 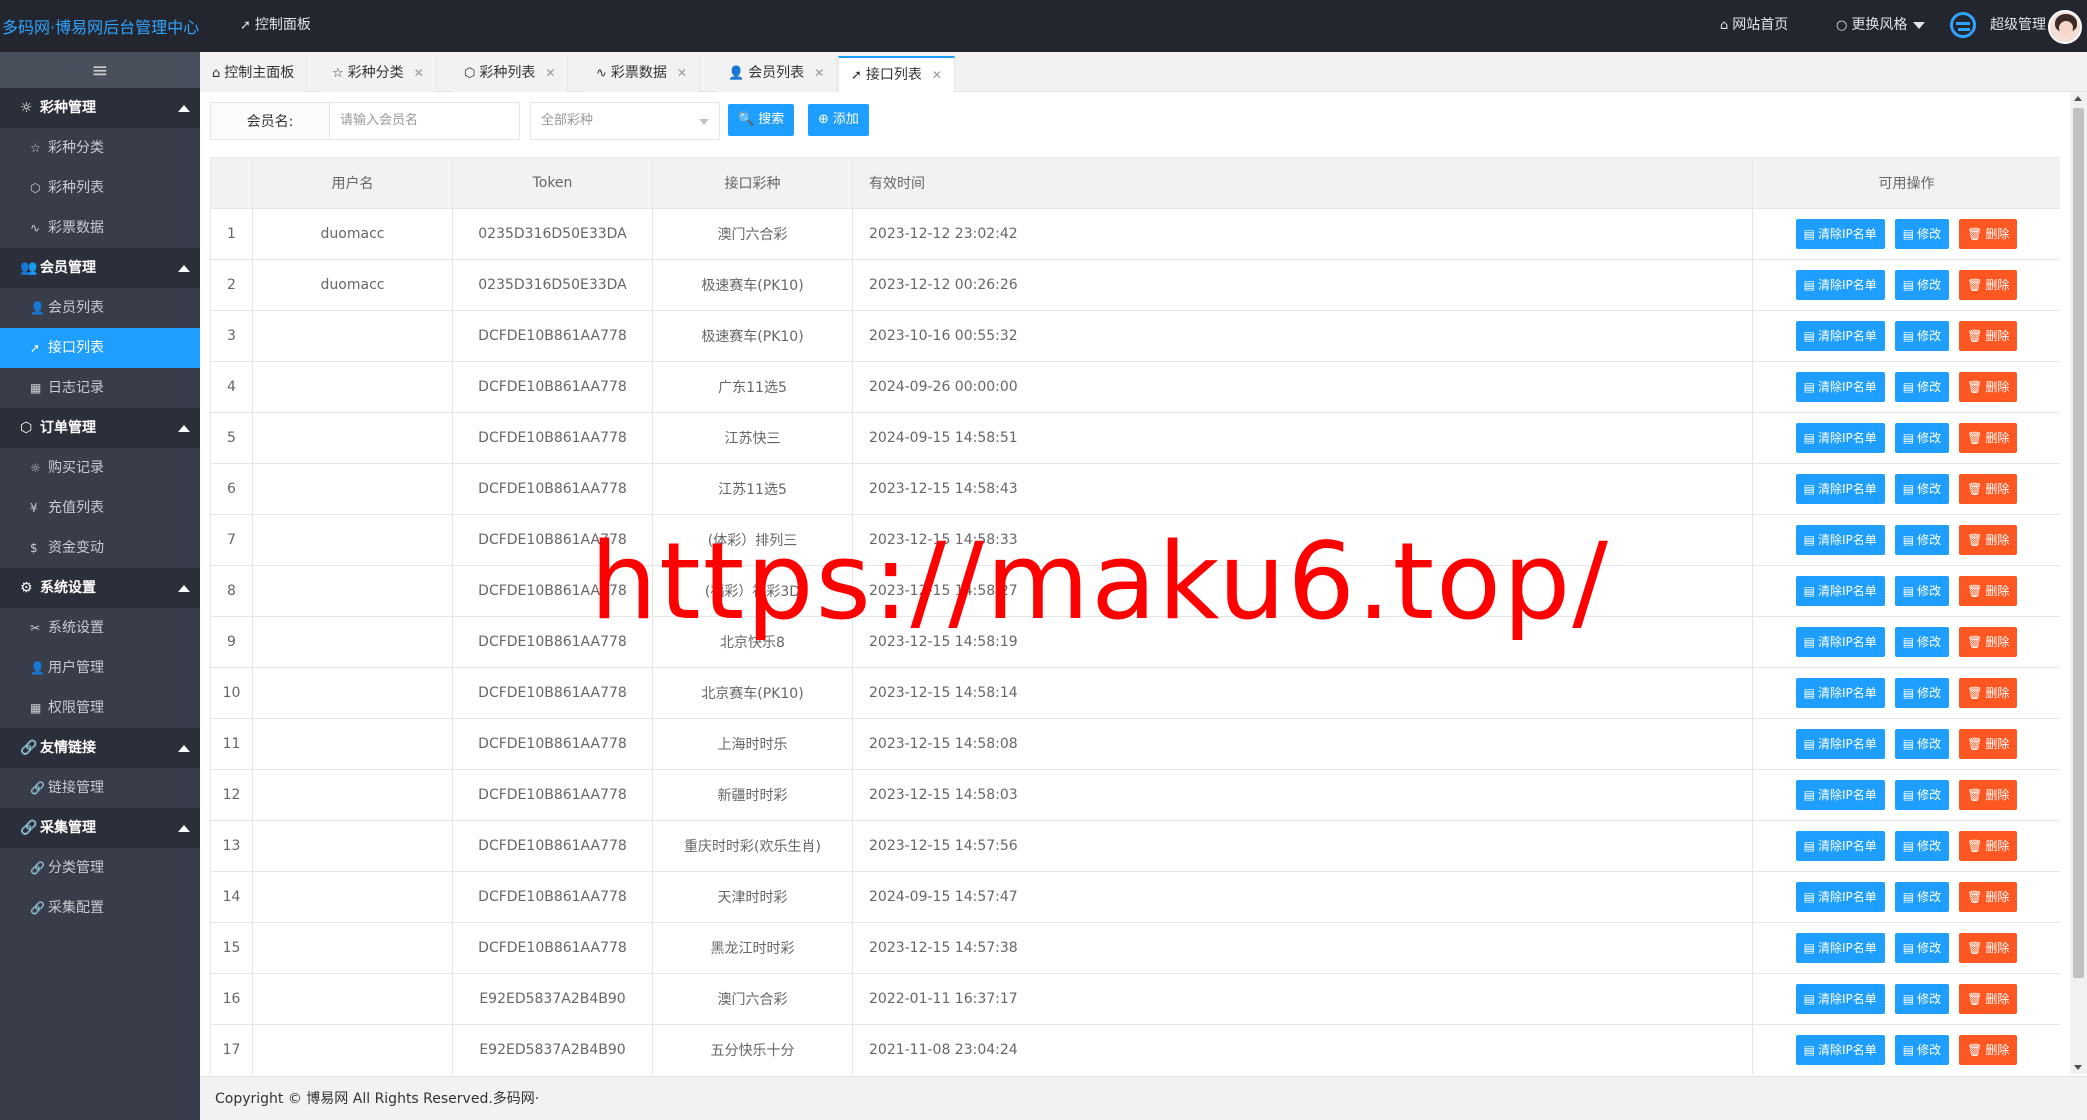 What do you see at coordinates (100, 588) in the screenshot?
I see `sidebar-group-system: ⚙ 系统设置` at bounding box center [100, 588].